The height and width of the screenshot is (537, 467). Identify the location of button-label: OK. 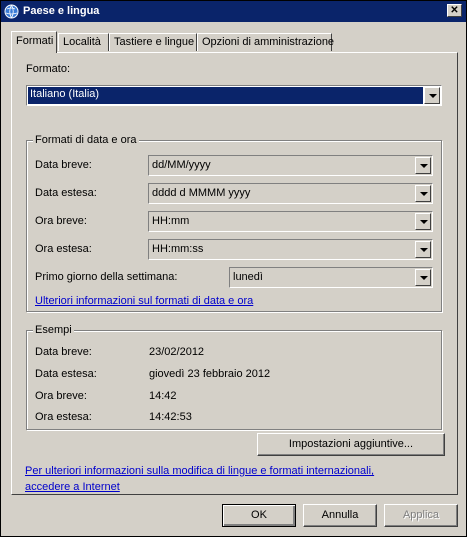
(259, 515).